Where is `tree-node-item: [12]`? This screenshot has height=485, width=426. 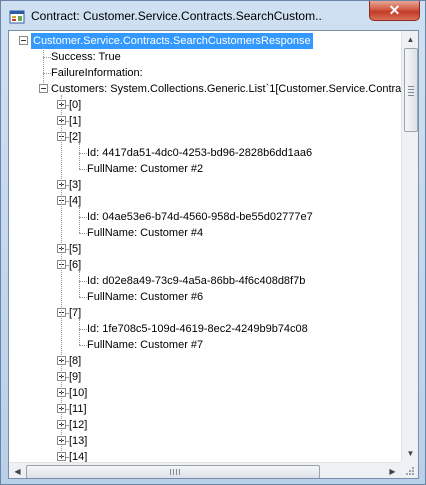 tree-node-item: [12] is located at coordinates (78, 425).